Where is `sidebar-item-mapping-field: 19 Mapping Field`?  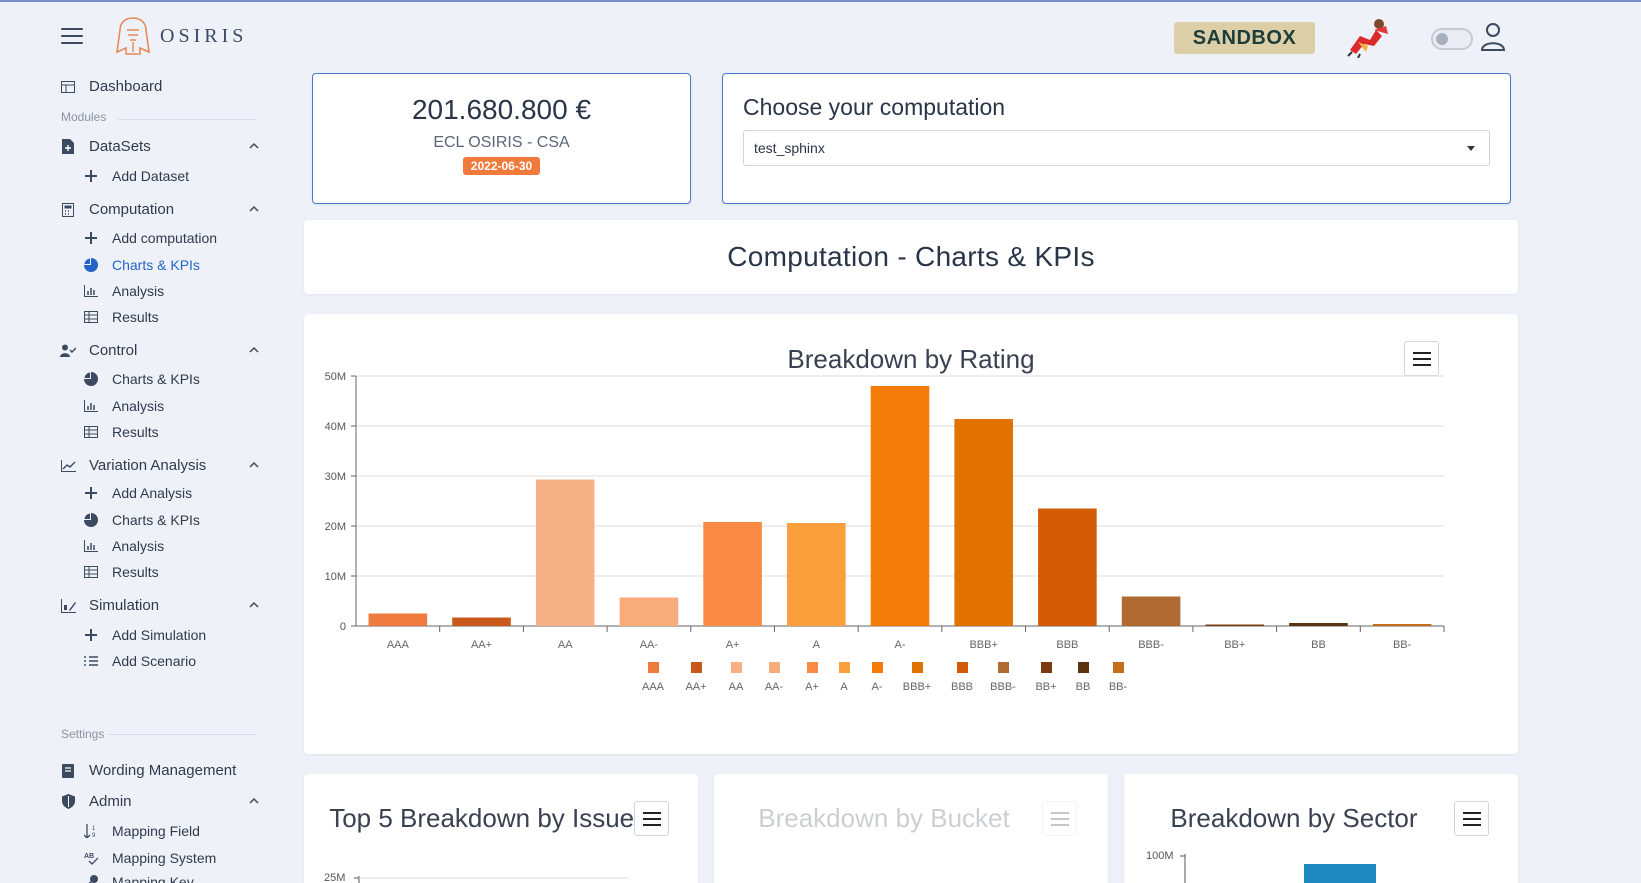 sidebar-item-mapping-field: 19 Mapping Field is located at coordinates (142, 831).